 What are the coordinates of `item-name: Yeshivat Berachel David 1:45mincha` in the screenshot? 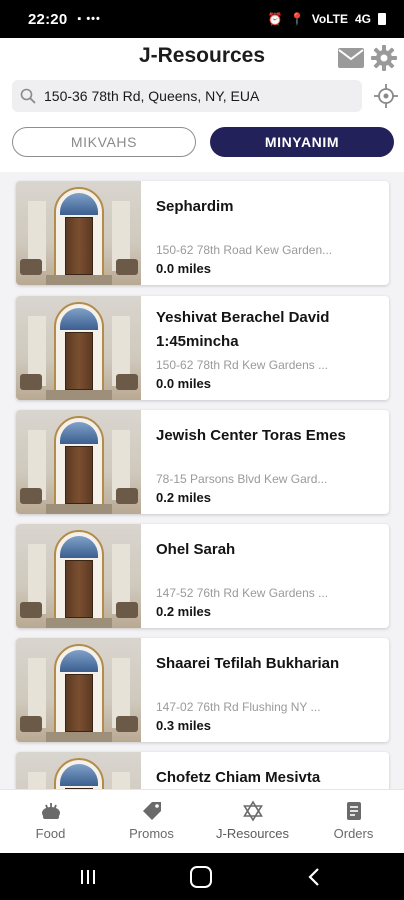 It's located at (243, 329).